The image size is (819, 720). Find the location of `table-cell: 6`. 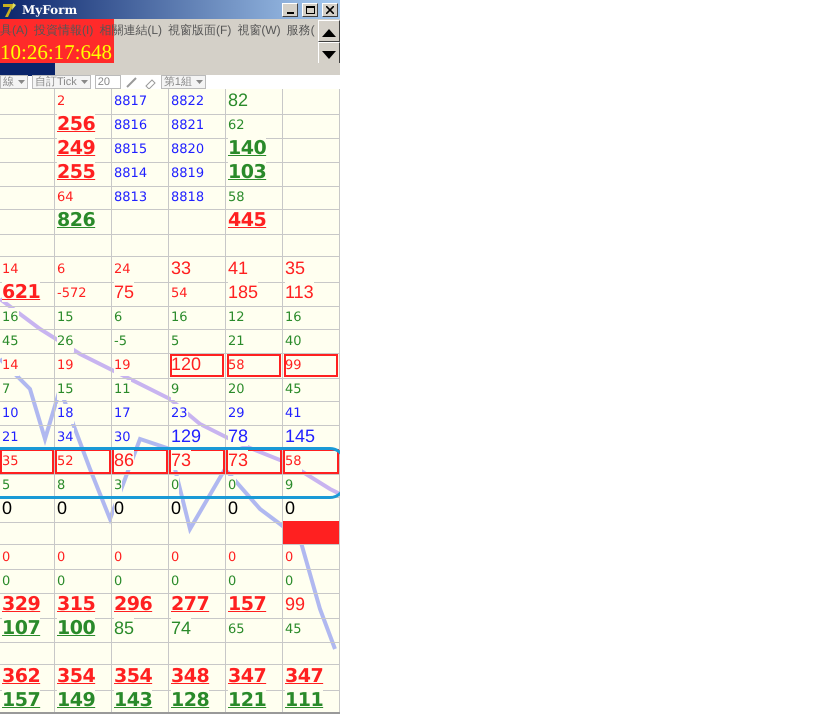

table-cell: 6 is located at coordinates (140, 317).